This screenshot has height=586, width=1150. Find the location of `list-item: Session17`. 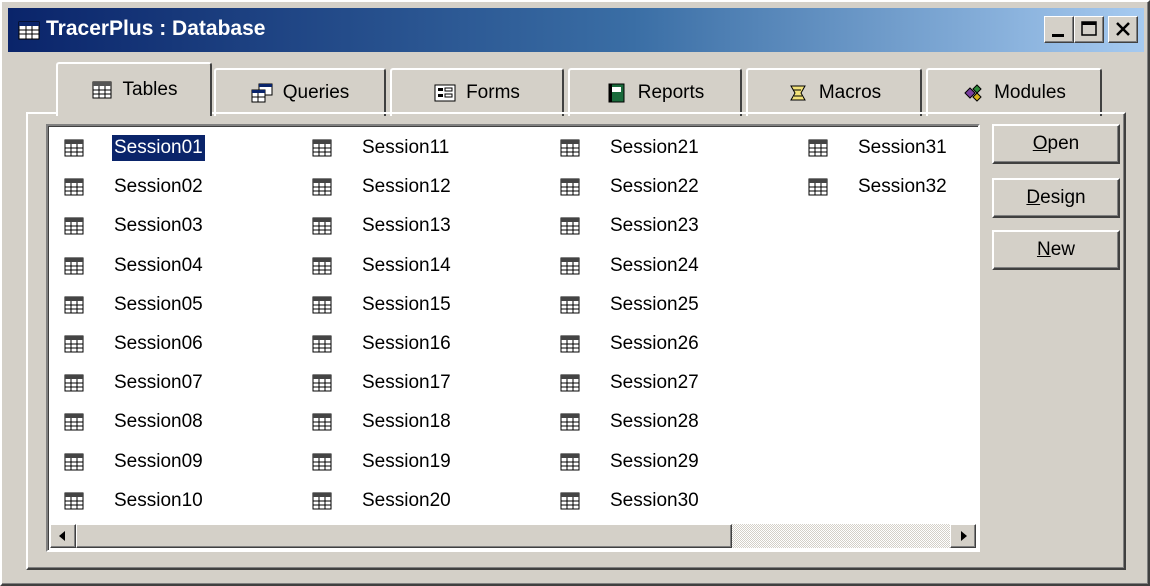

list-item: Session17 is located at coordinates (382, 383).